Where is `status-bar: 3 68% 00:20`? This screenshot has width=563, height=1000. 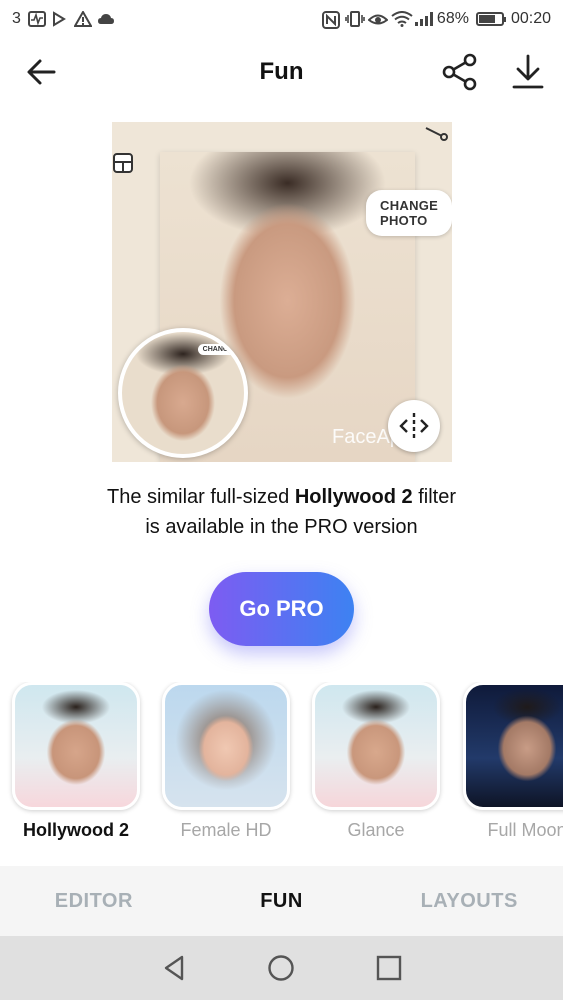 status-bar: 3 68% 00:20 is located at coordinates (281, 19).